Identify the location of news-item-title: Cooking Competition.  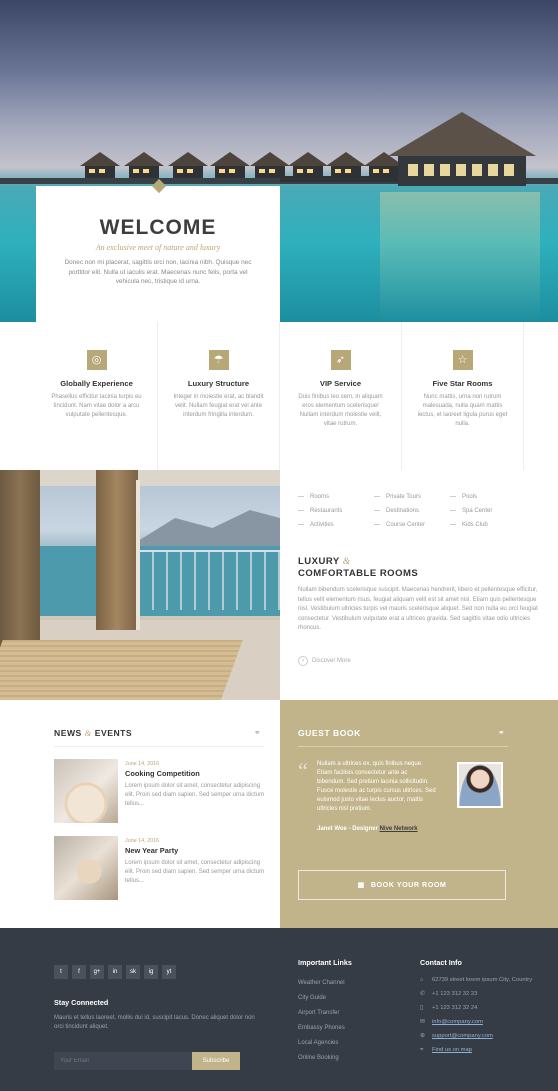
(162, 773).